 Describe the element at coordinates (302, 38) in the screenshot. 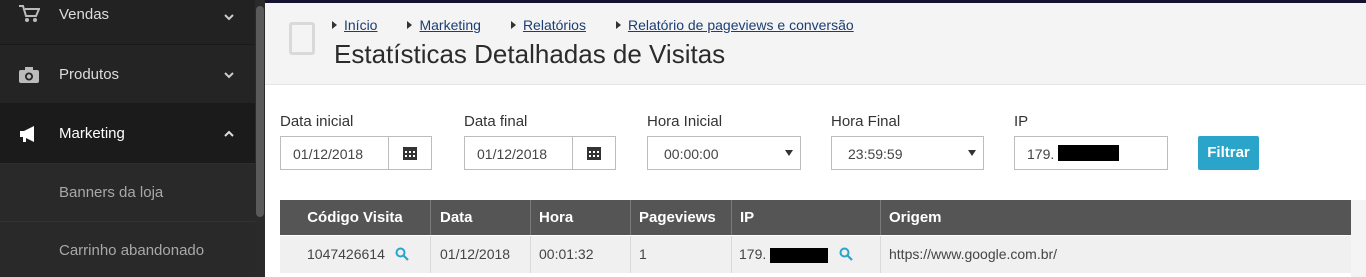

I see `page-icon` at that location.